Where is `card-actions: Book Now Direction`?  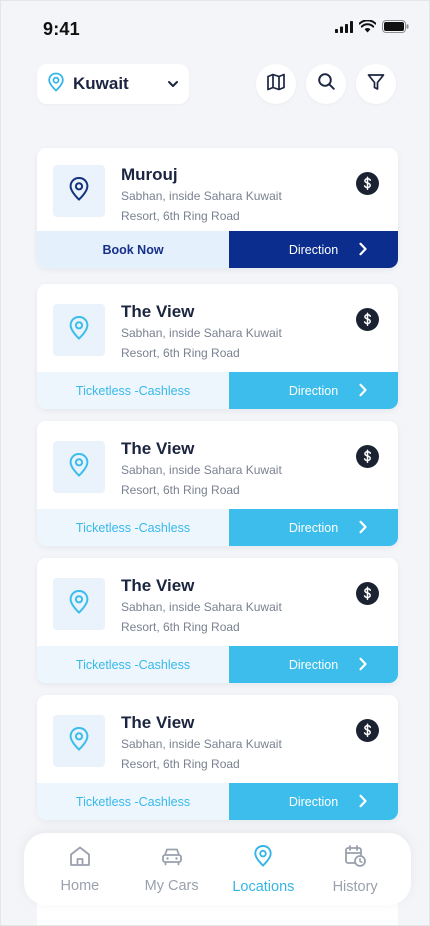 card-actions: Book Now Direction is located at coordinates (217, 249).